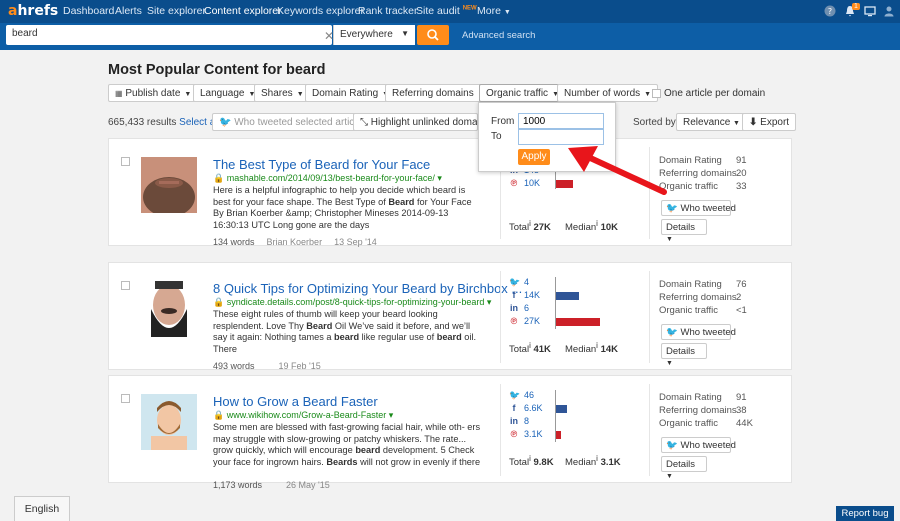 This screenshot has width=900, height=521. I want to click on monitor-icon, so click(870, 11).